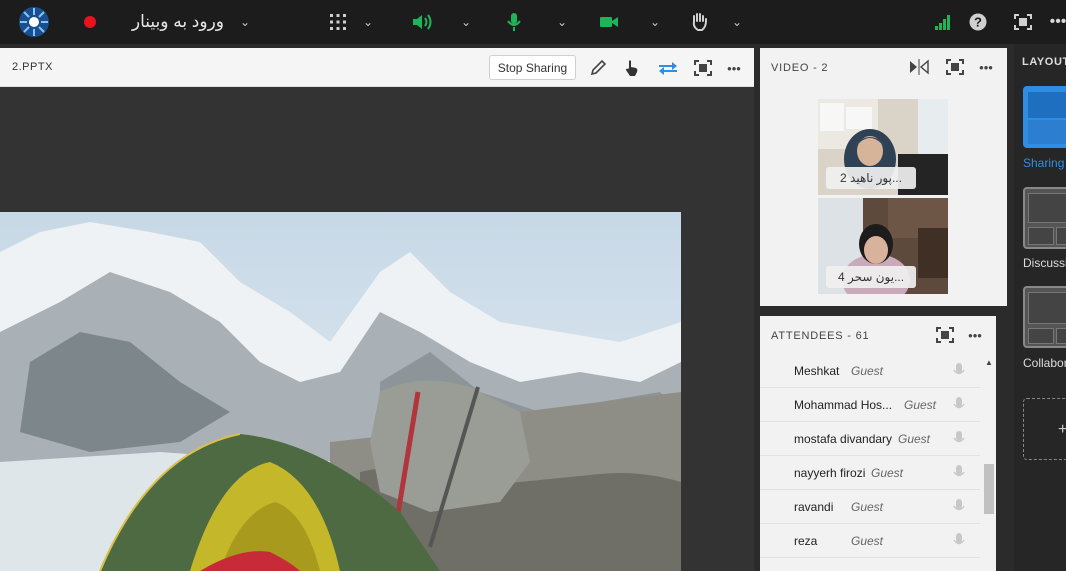 The height and width of the screenshot is (571, 1066). I want to click on layouts-pod: LAYOUT Sharing Discussi Collabor +, so click(1040, 307).